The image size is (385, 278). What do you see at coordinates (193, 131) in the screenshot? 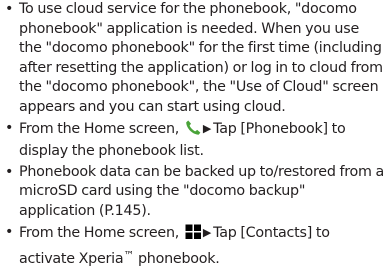
I see `phone-handset-icon` at bounding box center [193, 131].